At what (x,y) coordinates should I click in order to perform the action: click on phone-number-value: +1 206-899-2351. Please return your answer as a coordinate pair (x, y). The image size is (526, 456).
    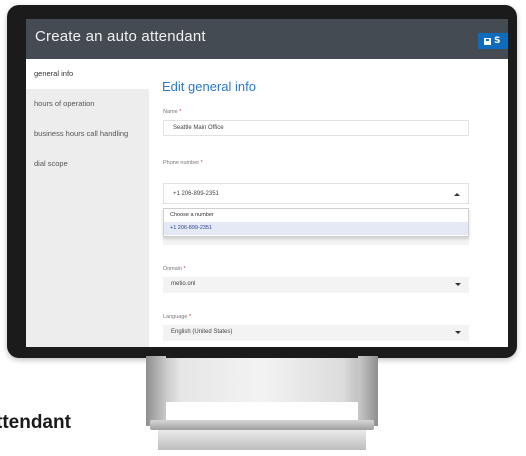
    Looking at the image, I should click on (196, 194).